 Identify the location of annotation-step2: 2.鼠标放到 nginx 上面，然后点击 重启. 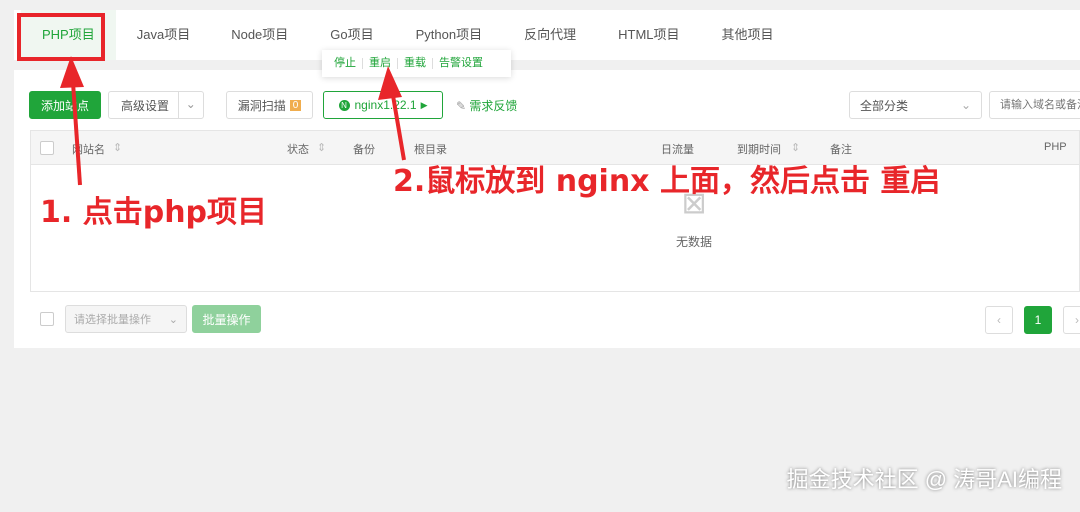
(667, 181).